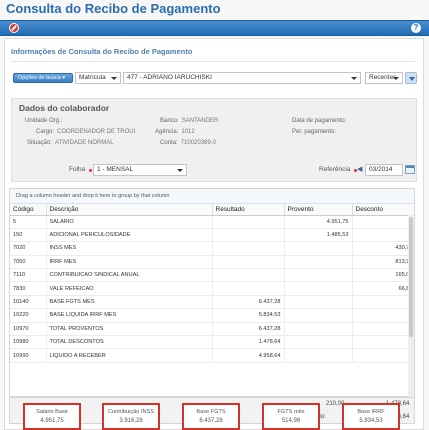 This screenshot has width=429, height=430. I want to click on table-row: 10990 LIQUIDO A RECEBER 4.958,64, so click(212, 355).